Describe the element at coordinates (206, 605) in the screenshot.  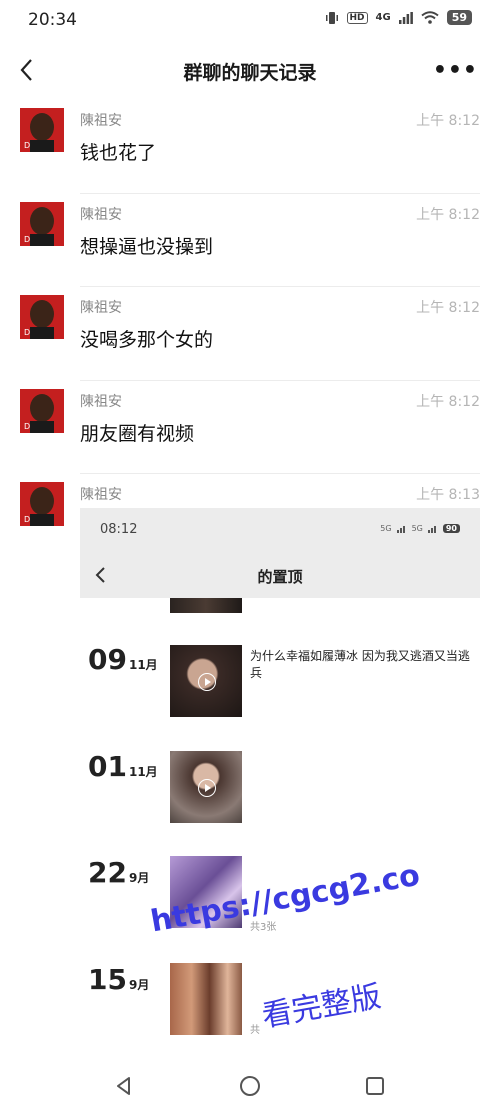
I see `moment-thumbnail` at that location.